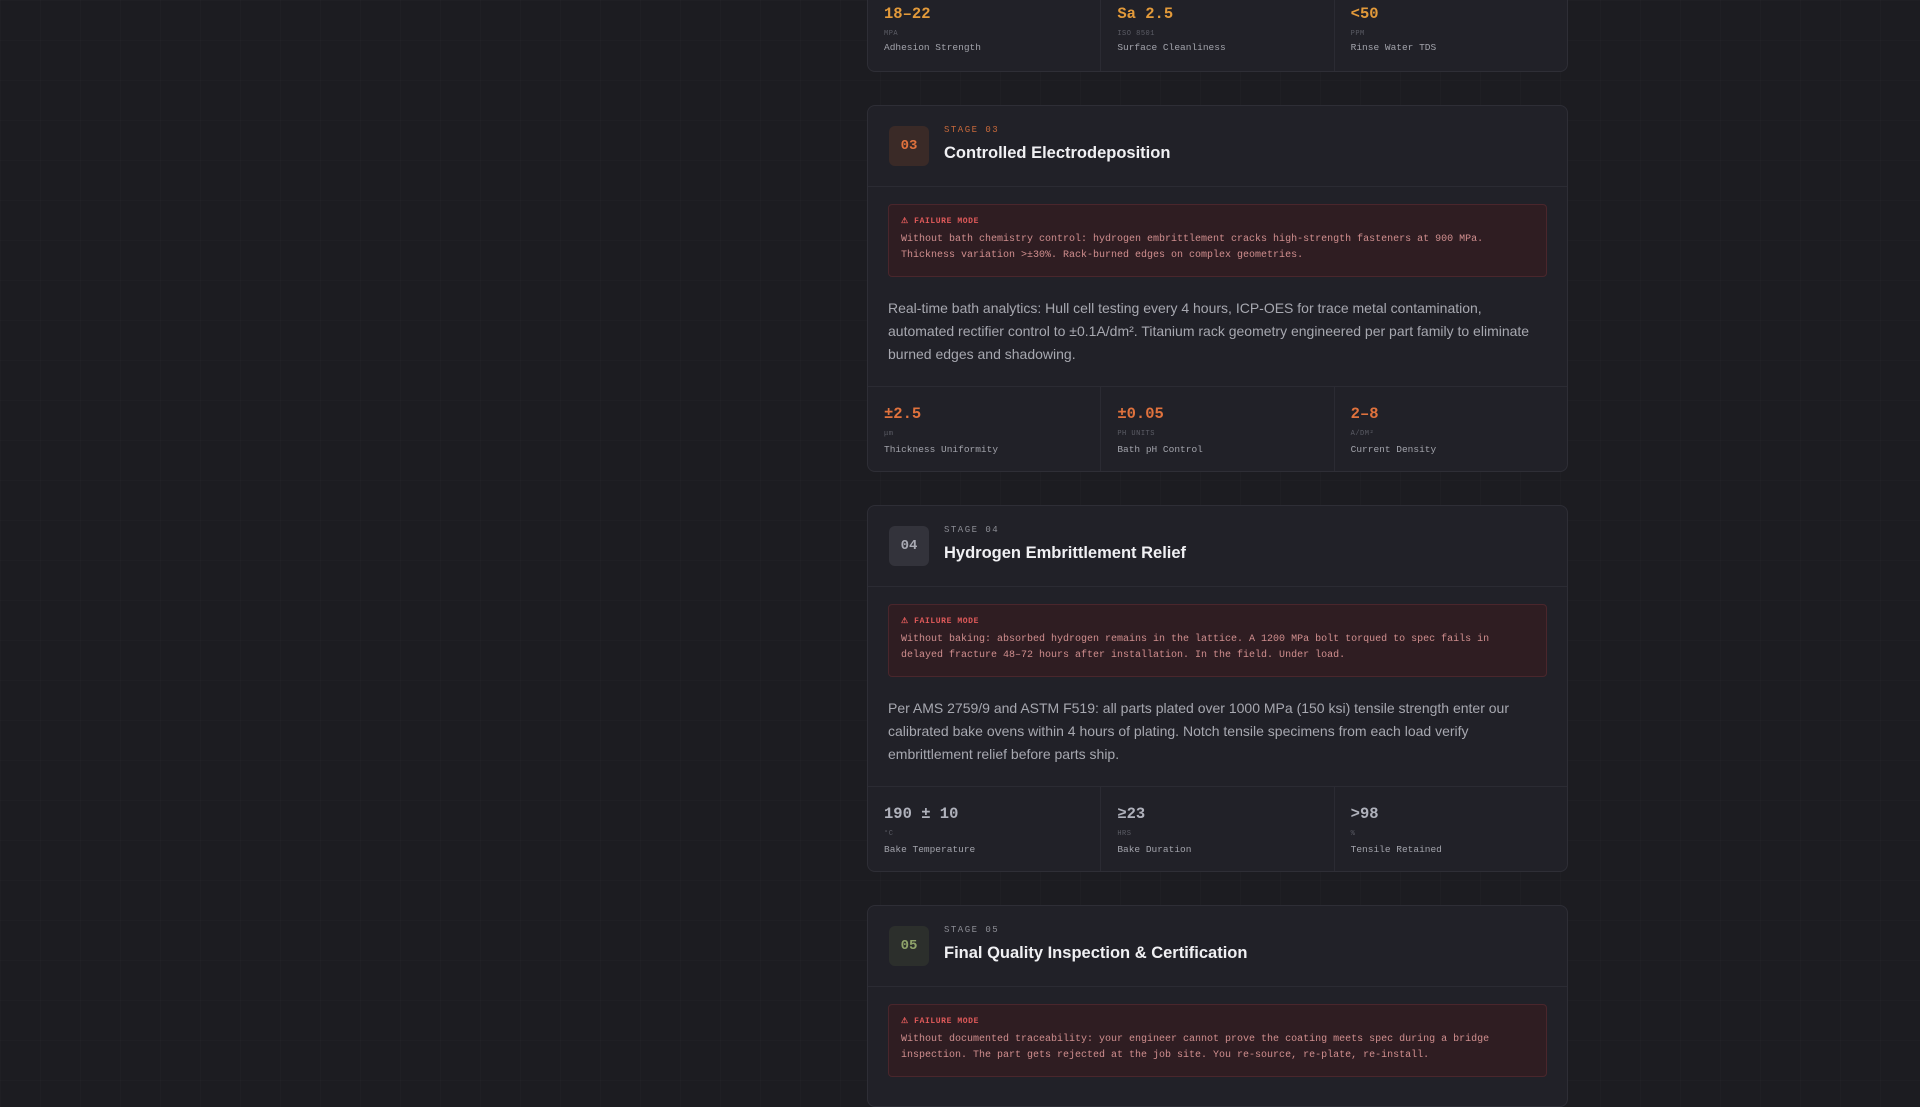  I want to click on metric-unit: PH UNITS, so click(1136, 434).